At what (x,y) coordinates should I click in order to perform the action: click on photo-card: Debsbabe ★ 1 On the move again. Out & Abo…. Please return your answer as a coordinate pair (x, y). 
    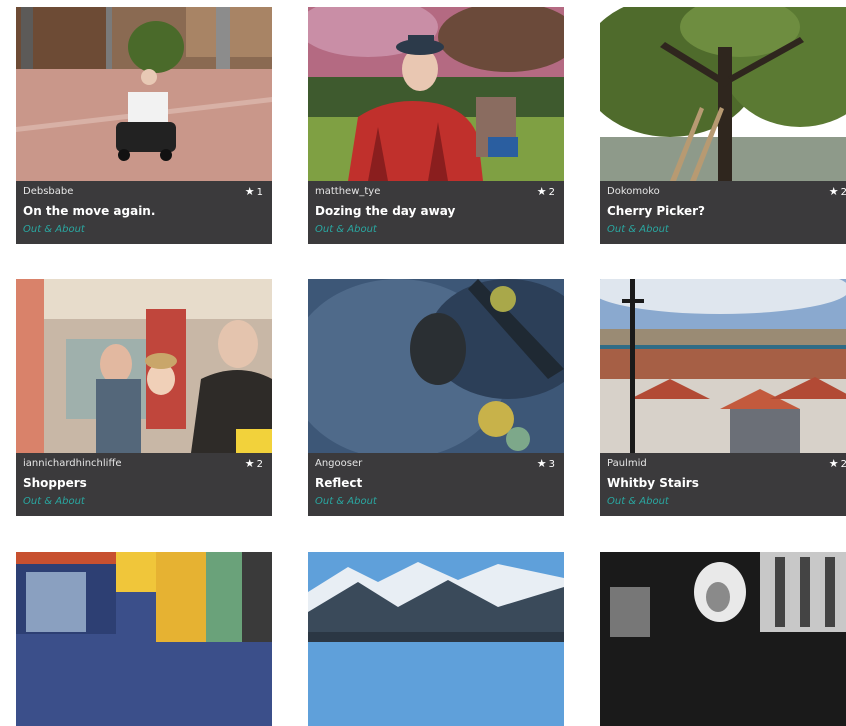
    Looking at the image, I should click on (144, 125).